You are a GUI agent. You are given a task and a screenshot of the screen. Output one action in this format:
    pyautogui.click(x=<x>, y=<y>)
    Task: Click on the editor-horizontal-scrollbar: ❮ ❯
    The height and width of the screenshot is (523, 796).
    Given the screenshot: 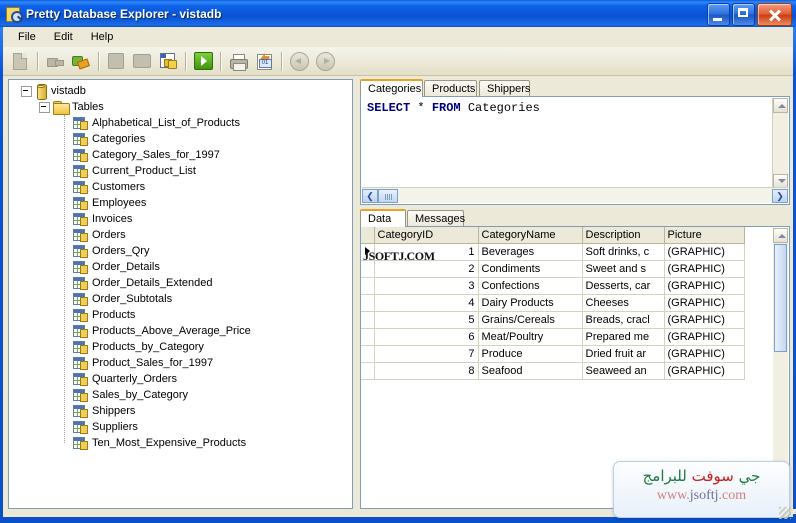 What is the action you would take?
    pyautogui.click(x=575, y=195)
    